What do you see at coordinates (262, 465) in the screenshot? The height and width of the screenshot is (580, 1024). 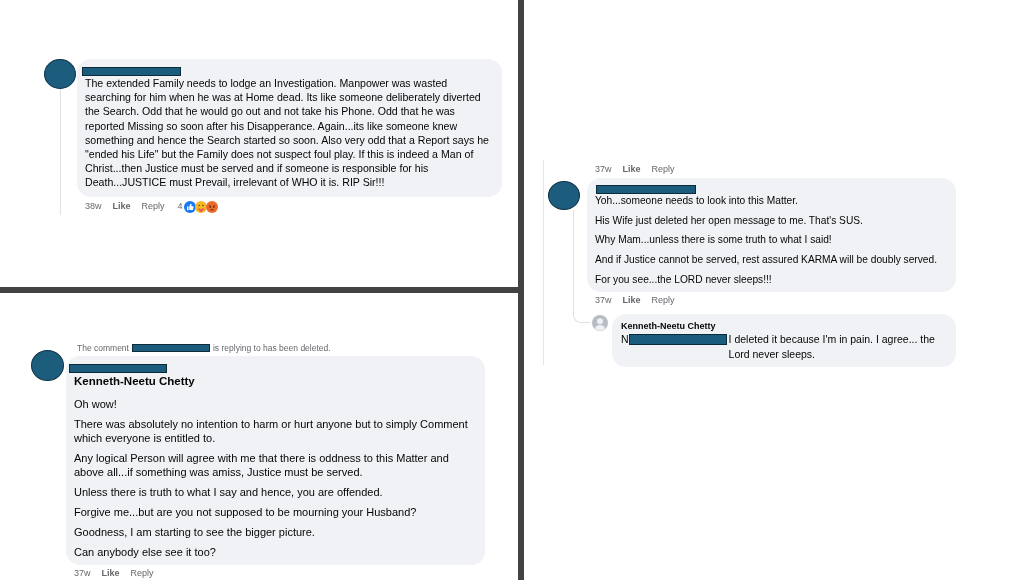 I see `comment-paragraph: Any logical Person will agree with me that there is oddness to this Matter and above all...if something was amiss, Justice must be served.` at bounding box center [262, 465].